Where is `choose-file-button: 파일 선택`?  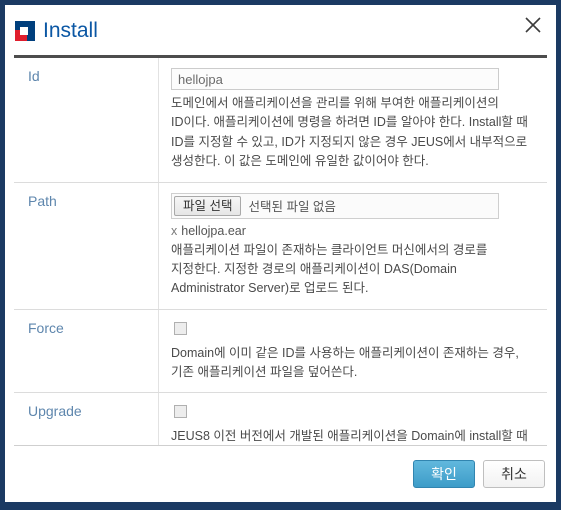 choose-file-button: 파일 선택 is located at coordinates (208, 205).